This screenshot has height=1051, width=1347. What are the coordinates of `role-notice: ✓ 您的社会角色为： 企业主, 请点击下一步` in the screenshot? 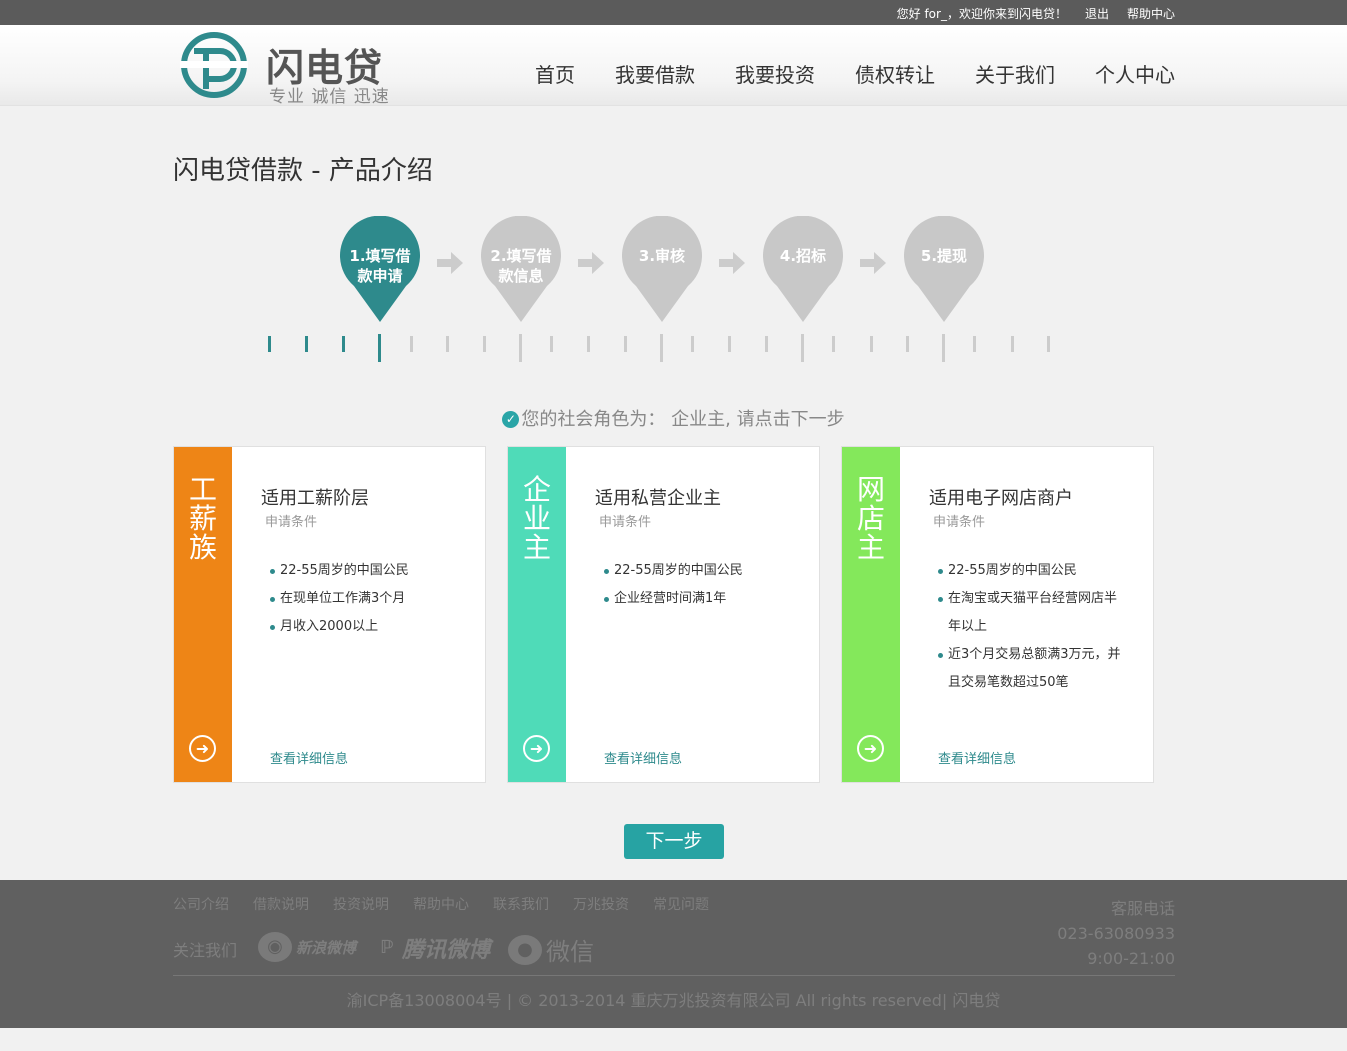 It's located at (673, 418).